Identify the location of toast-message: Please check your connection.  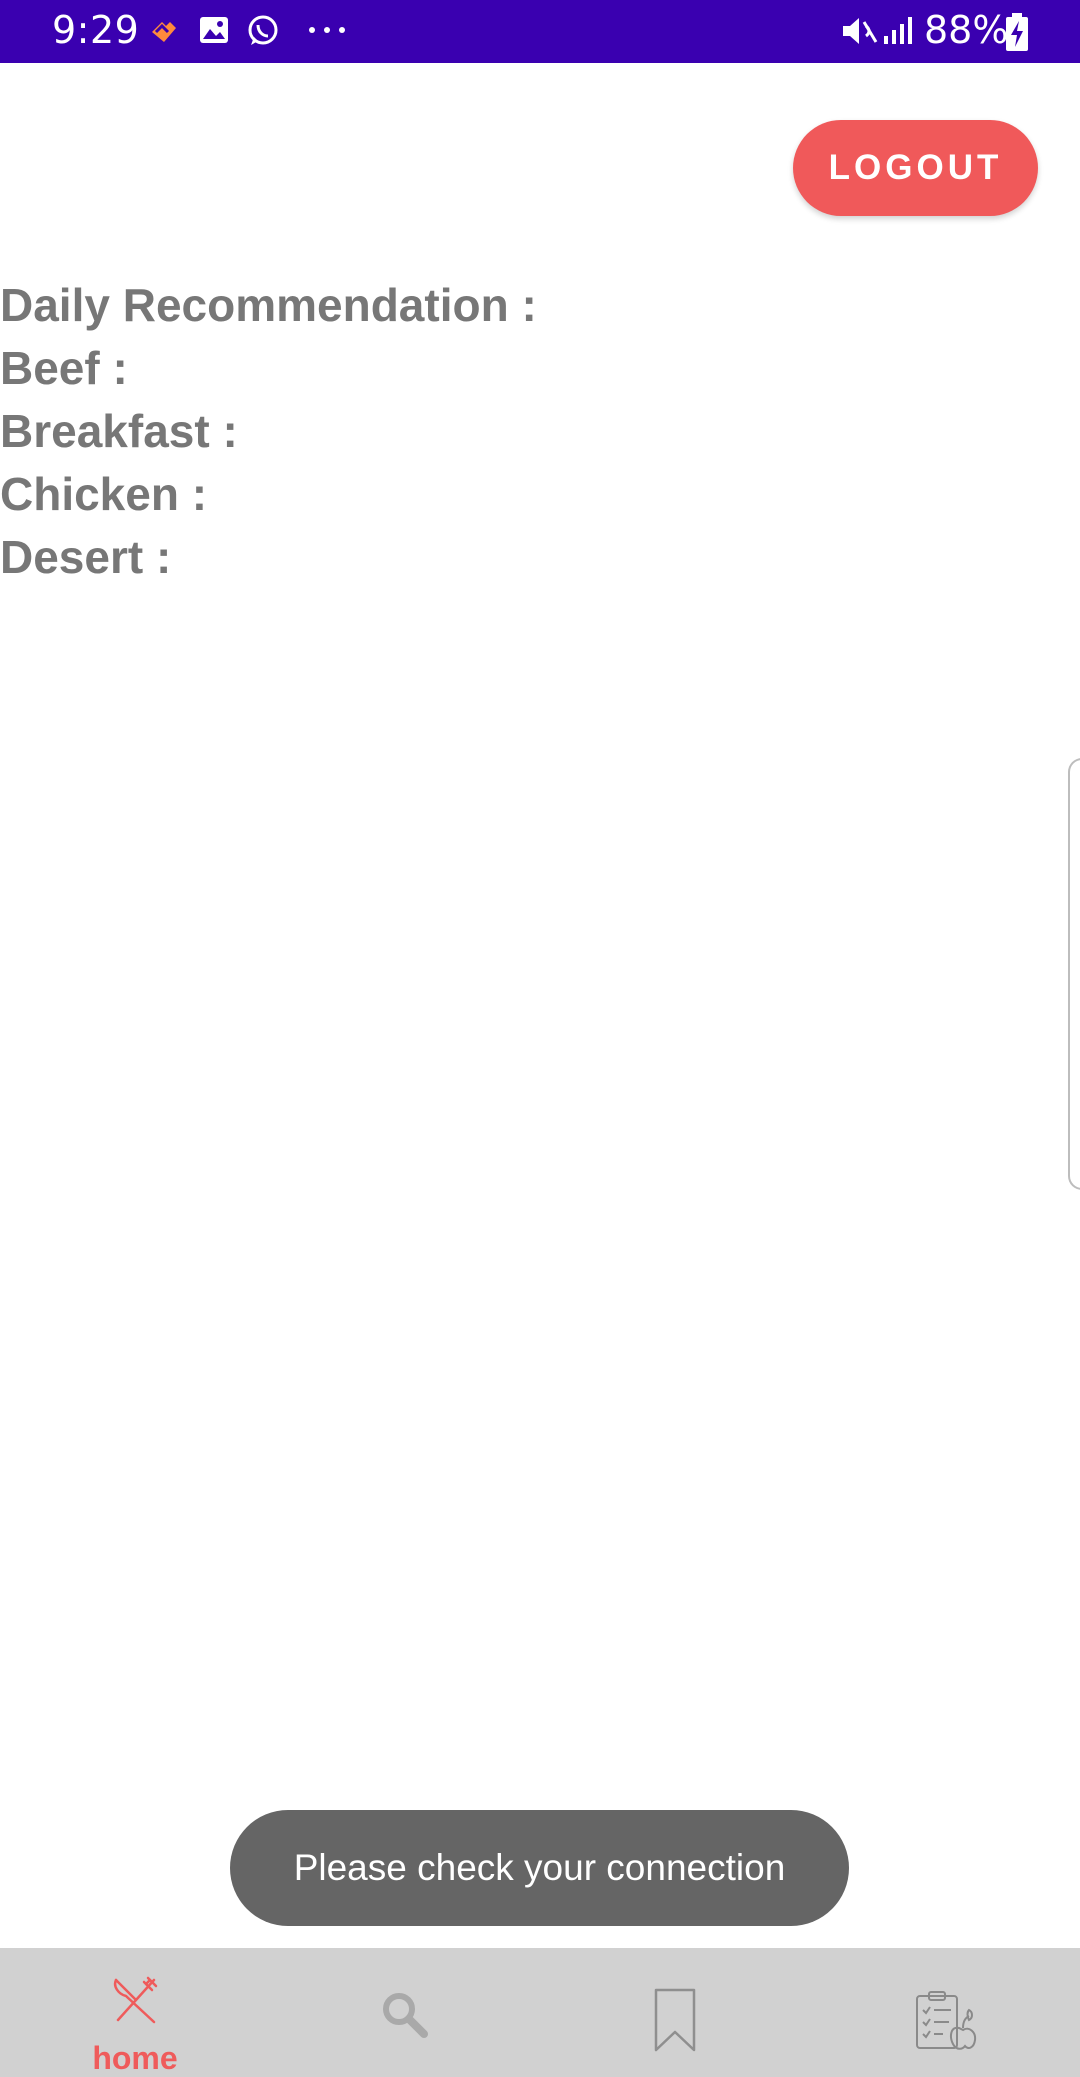
(539, 1867).